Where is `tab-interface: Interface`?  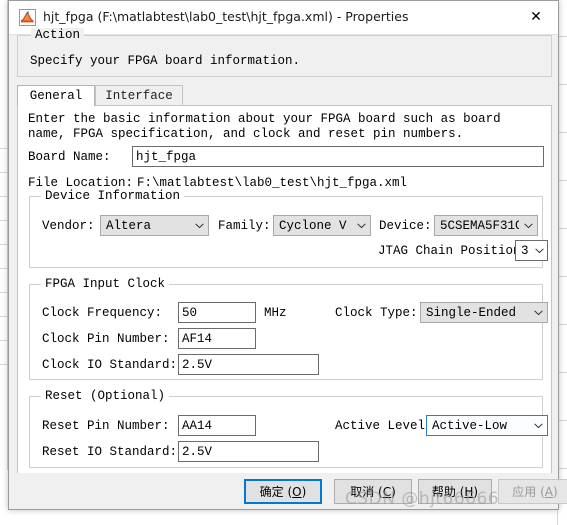
tab-interface: Interface is located at coordinates (139, 95).